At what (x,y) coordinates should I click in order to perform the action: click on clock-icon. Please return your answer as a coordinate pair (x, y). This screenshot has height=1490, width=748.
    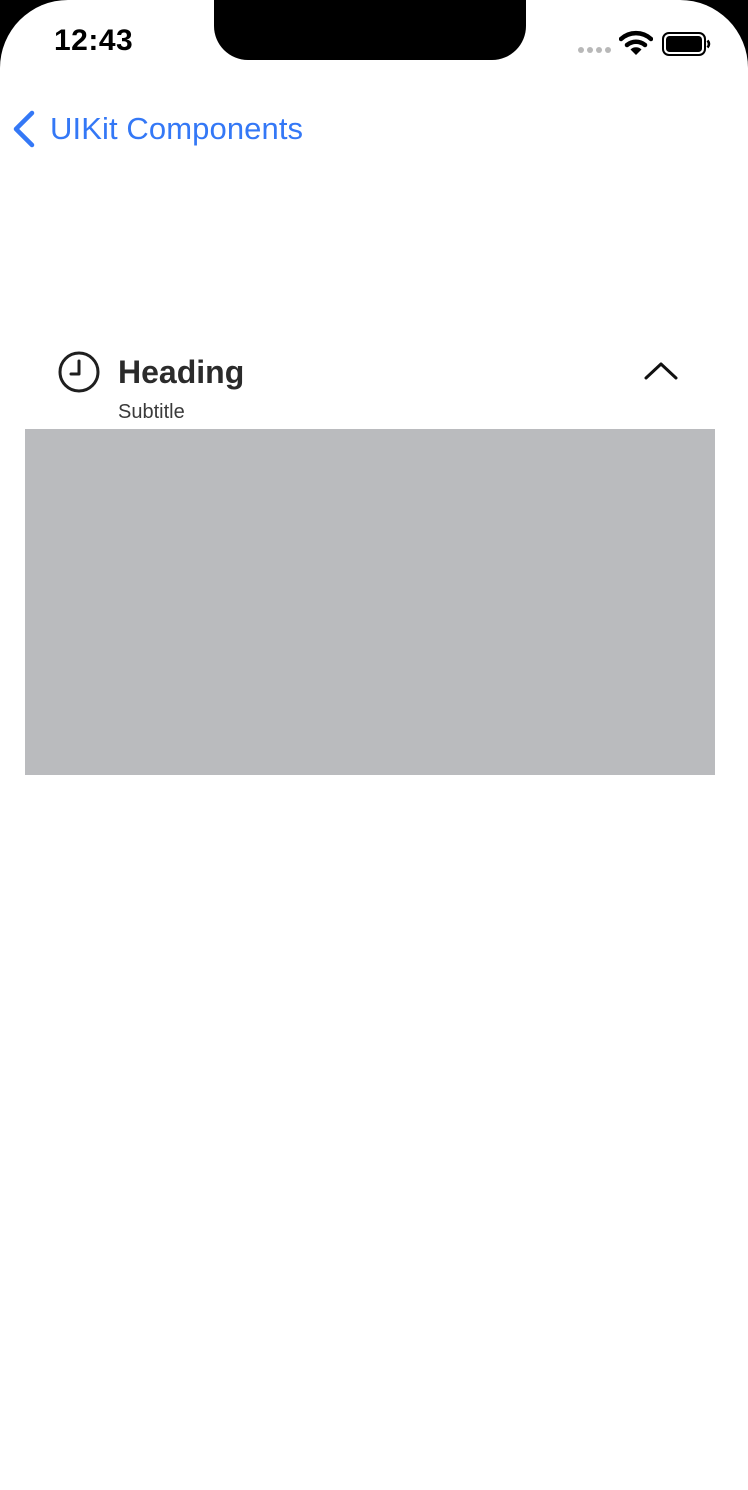
    Looking at the image, I should click on (79, 372).